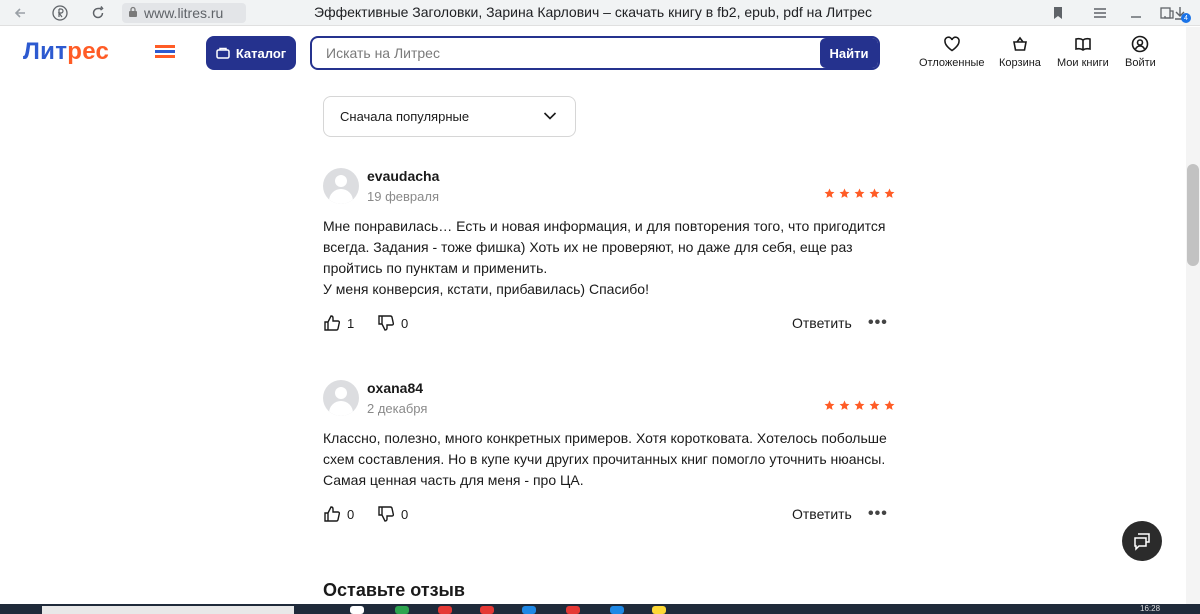  Describe the element at coordinates (45, 51) in the screenshot. I see `logo-text-main: Лит` at that location.